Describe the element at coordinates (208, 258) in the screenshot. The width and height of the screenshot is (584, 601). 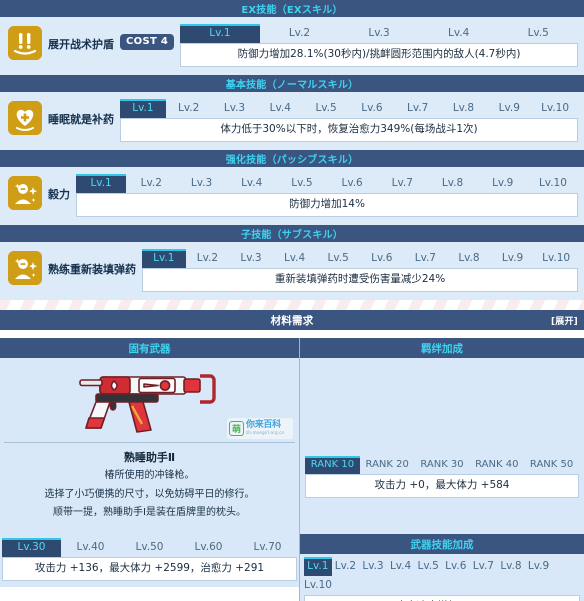
I see `level-tab-sub-2: Lv.2` at that location.